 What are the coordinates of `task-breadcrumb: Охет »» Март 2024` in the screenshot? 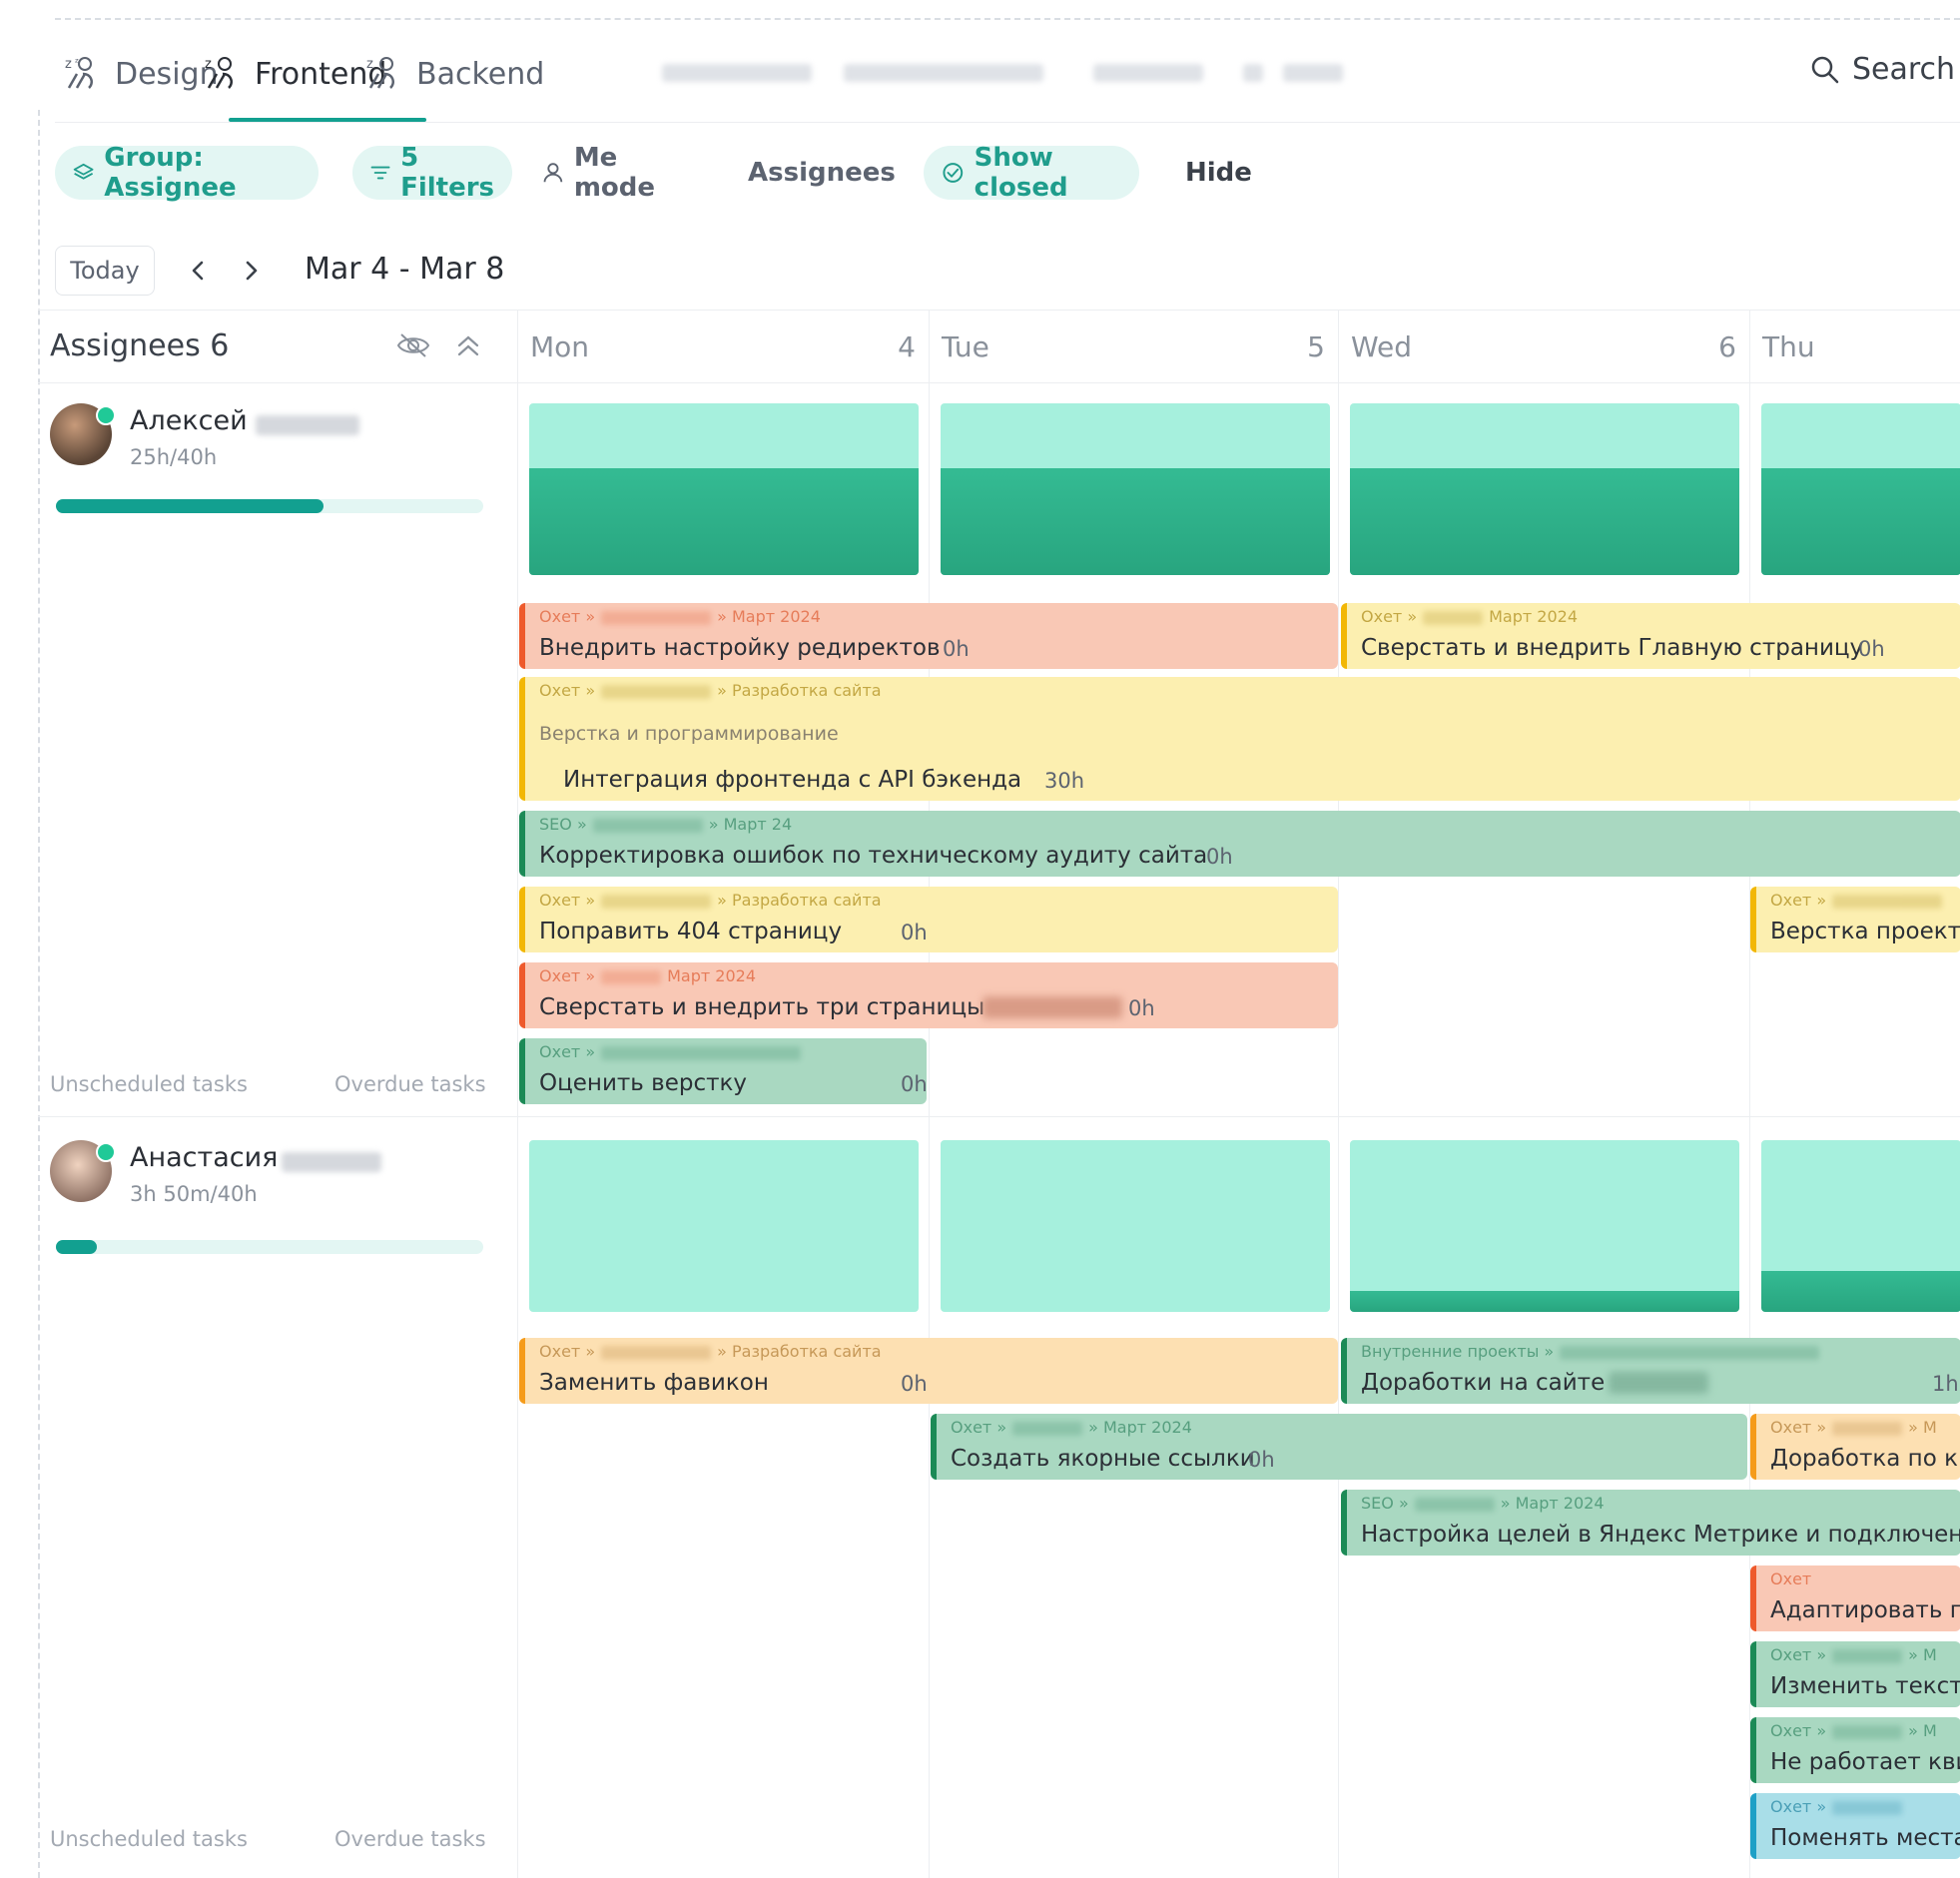 It's located at (680, 616).